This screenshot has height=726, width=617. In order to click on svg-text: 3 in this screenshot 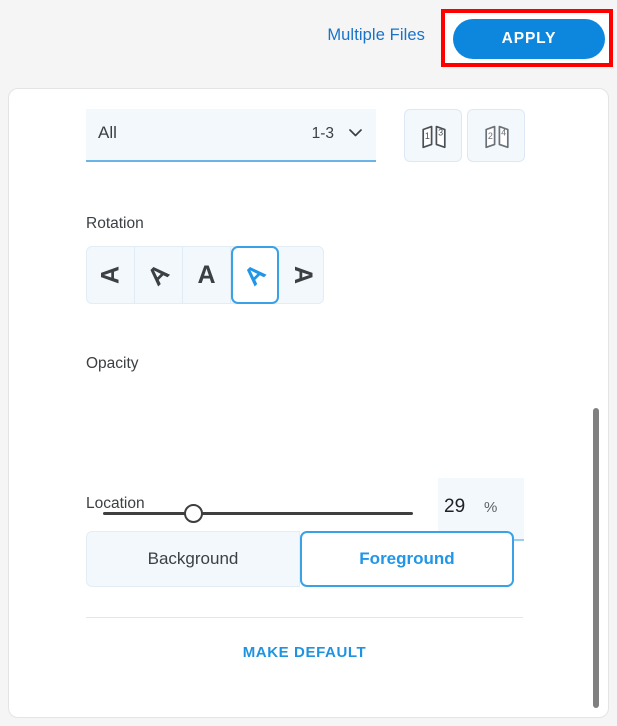, I will do `click(440, 133)`.